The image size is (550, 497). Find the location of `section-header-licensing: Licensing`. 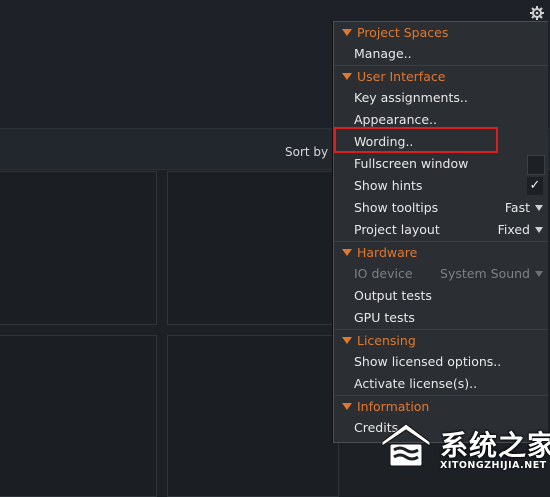

section-header-licensing: Licensing is located at coordinates (441, 340).